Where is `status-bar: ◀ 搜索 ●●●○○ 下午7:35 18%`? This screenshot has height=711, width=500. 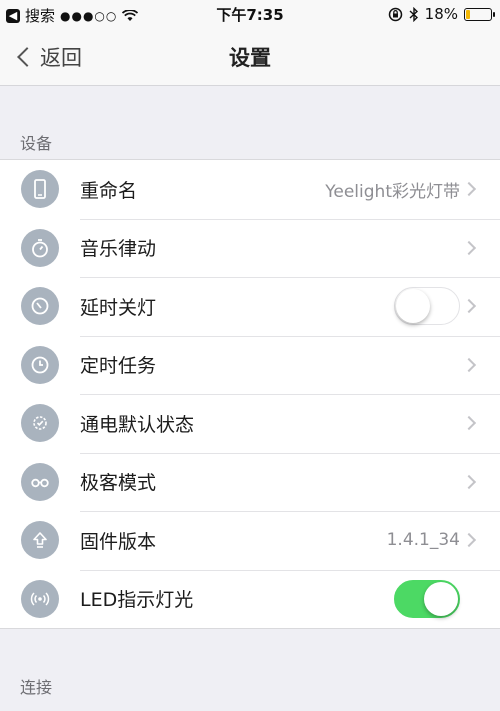 status-bar: ◀ 搜索 ●●●○○ 下午7:35 18% is located at coordinates (250, 14).